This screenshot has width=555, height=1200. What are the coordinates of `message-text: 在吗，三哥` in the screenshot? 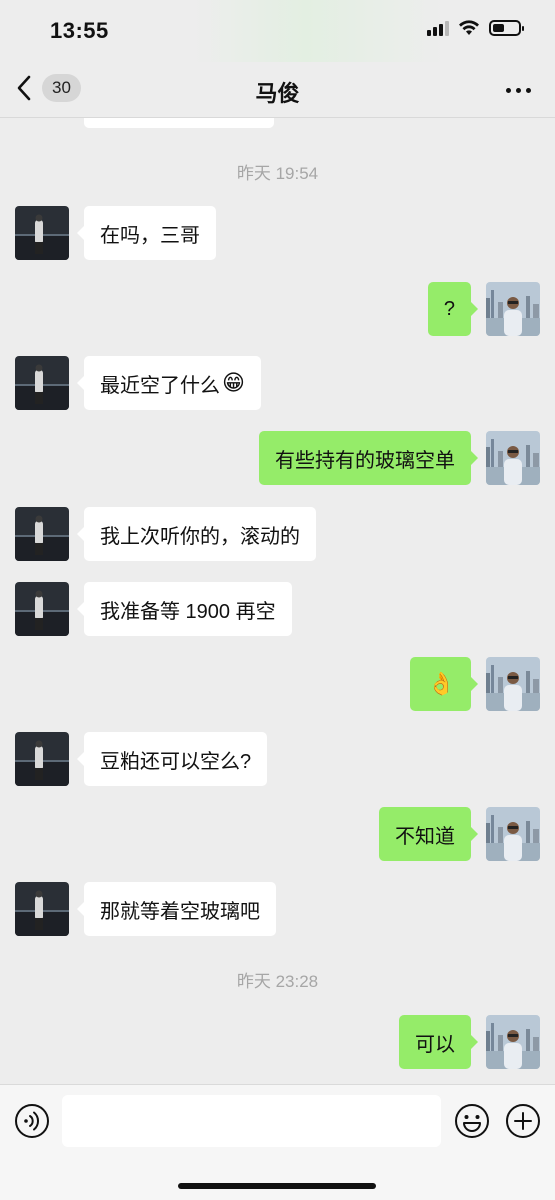 It's located at (150, 235).